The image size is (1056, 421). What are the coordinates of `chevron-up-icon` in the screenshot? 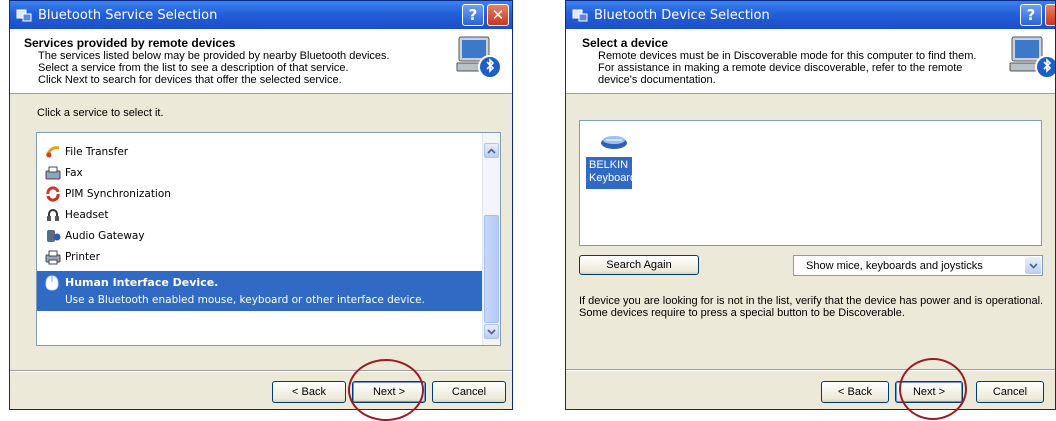 It's located at (491, 150).